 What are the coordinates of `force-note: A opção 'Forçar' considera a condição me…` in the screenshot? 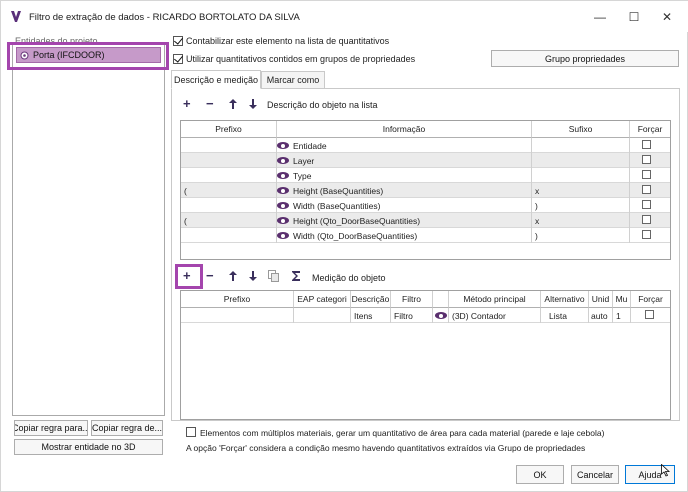 It's located at (386, 448).